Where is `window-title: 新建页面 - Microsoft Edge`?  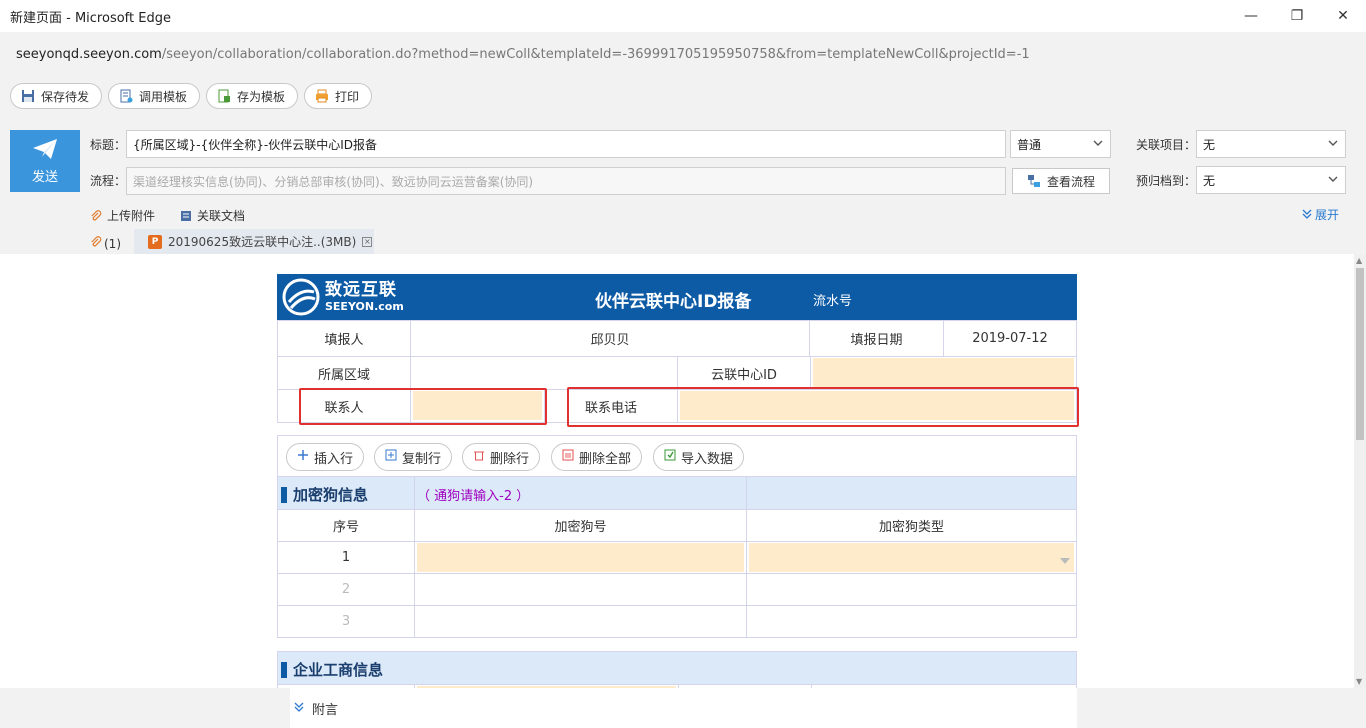 window-title: 新建页面 - Microsoft Edge is located at coordinates (90, 18).